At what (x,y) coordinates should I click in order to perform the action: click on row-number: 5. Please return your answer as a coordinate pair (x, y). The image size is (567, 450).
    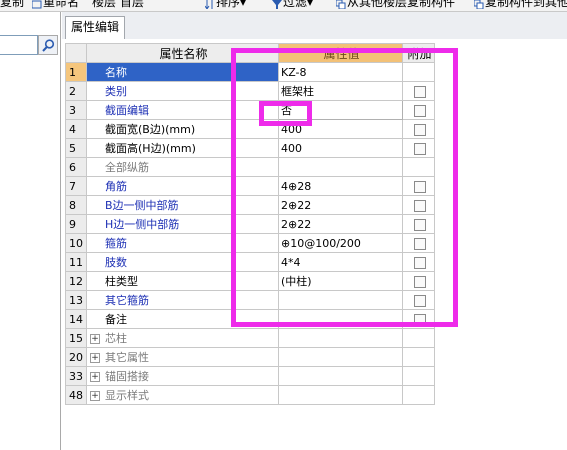
    Looking at the image, I should click on (76, 148).